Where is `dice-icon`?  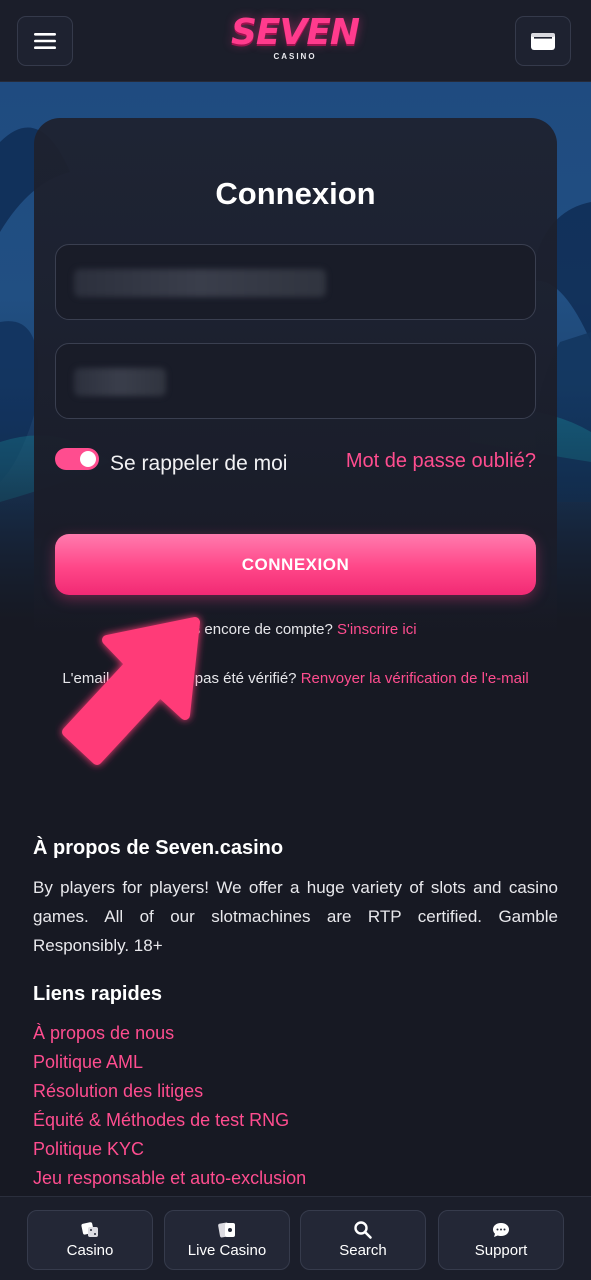
dice-icon is located at coordinates (89, 1229).